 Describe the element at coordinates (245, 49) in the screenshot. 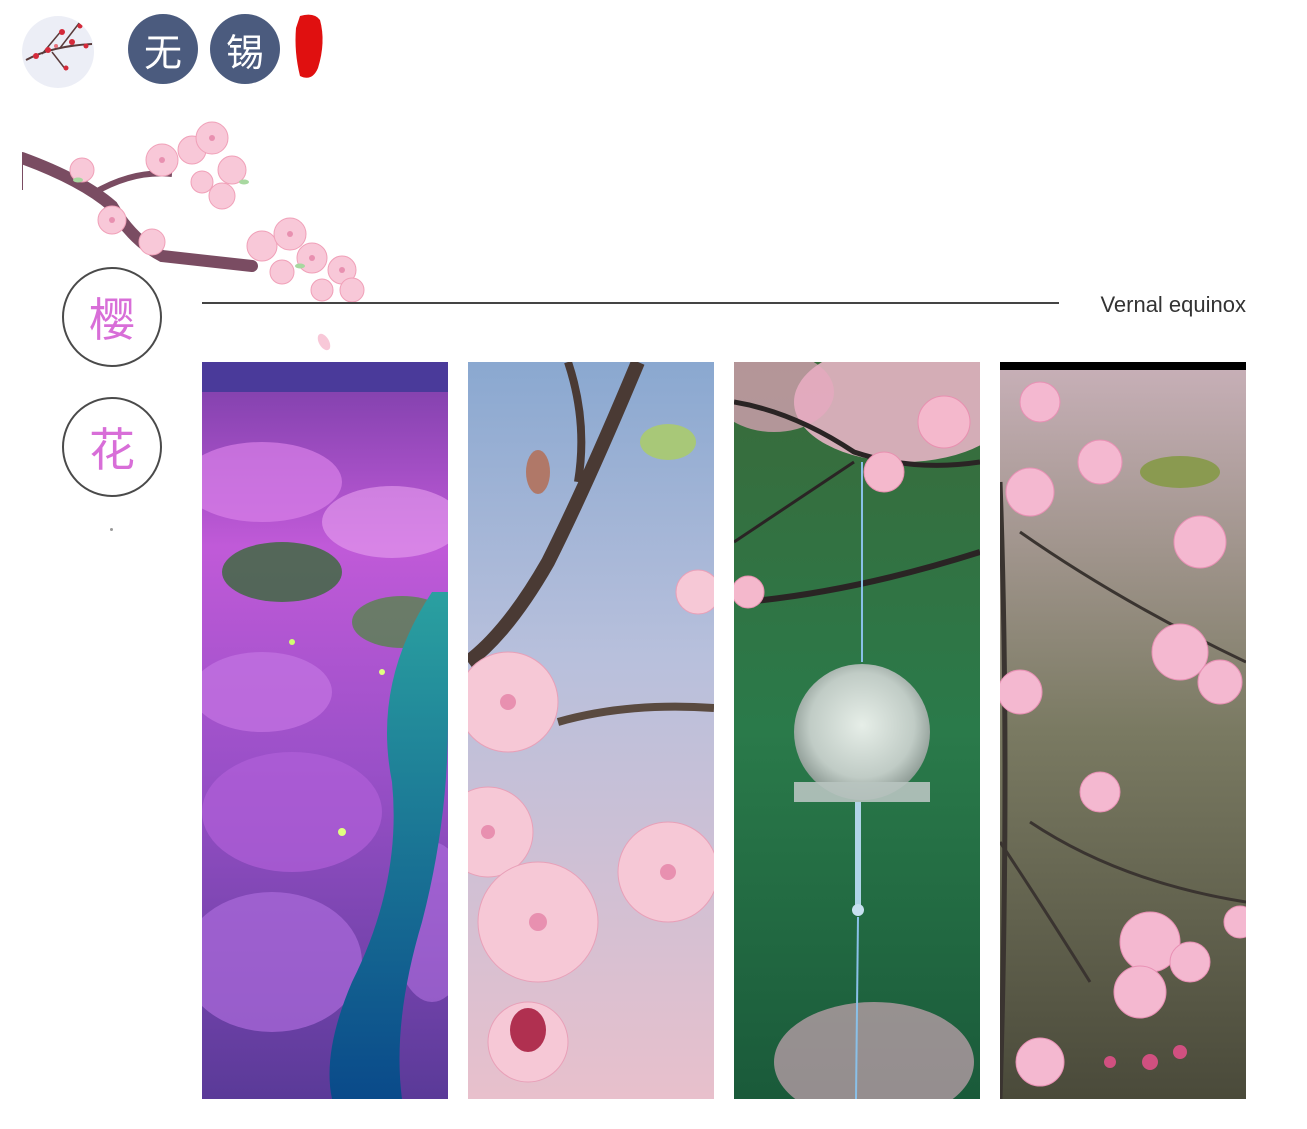

I see `logo-char-xi: 锡` at that location.